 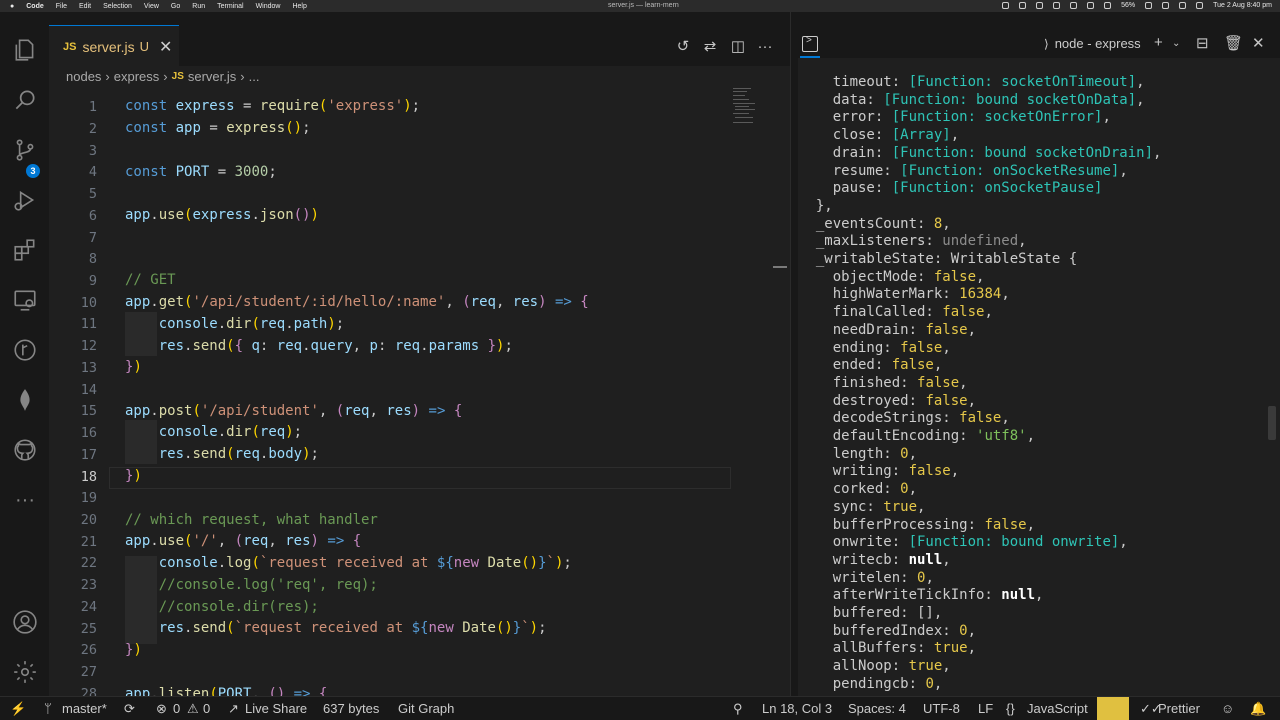 What do you see at coordinates (25, 250) in the screenshot?
I see `extensions-icon` at bounding box center [25, 250].